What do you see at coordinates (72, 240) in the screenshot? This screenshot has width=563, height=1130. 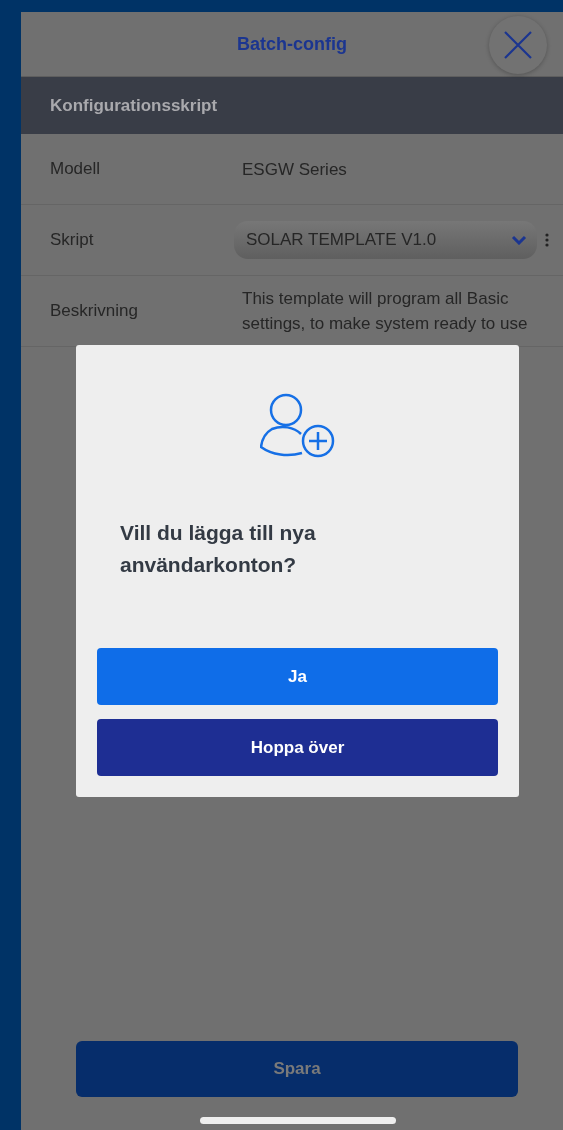 I see `field-label: Skript` at bounding box center [72, 240].